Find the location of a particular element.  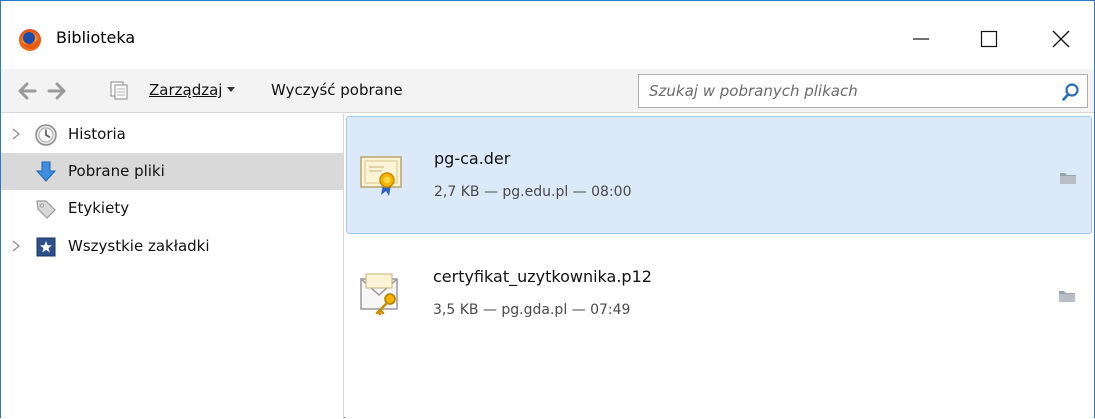

download-filename: certyfikat_uzytkownika.p12 is located at coordinates (542, 276).